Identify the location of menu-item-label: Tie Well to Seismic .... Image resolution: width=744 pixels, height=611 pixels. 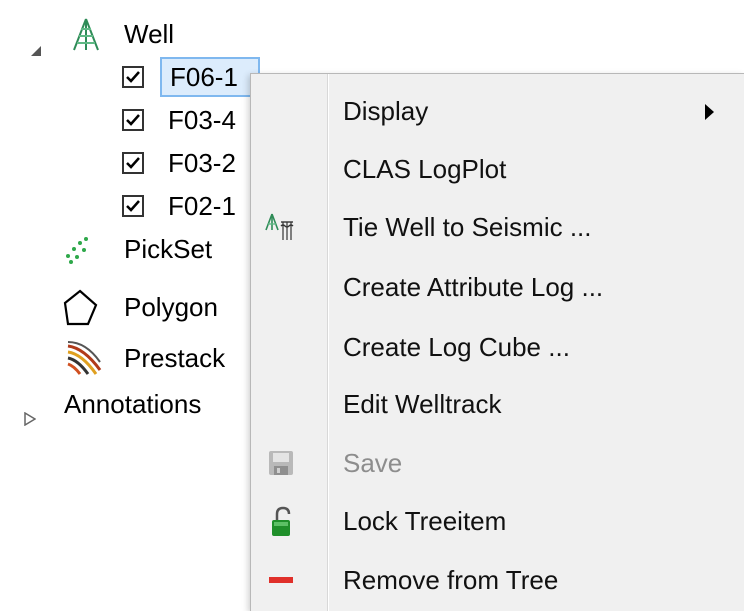
(467, 227).